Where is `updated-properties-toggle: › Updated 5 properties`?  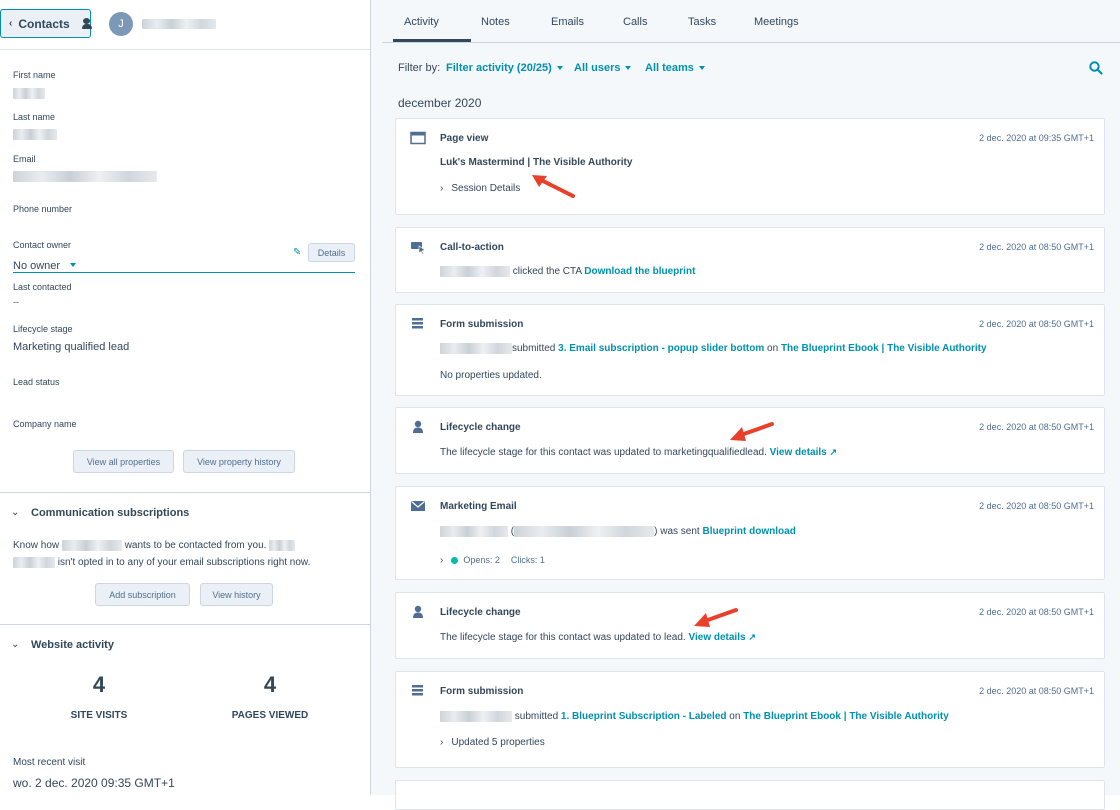
updated-properties-toggle: › Updated 5 properties is located at coordinates (492, 742).